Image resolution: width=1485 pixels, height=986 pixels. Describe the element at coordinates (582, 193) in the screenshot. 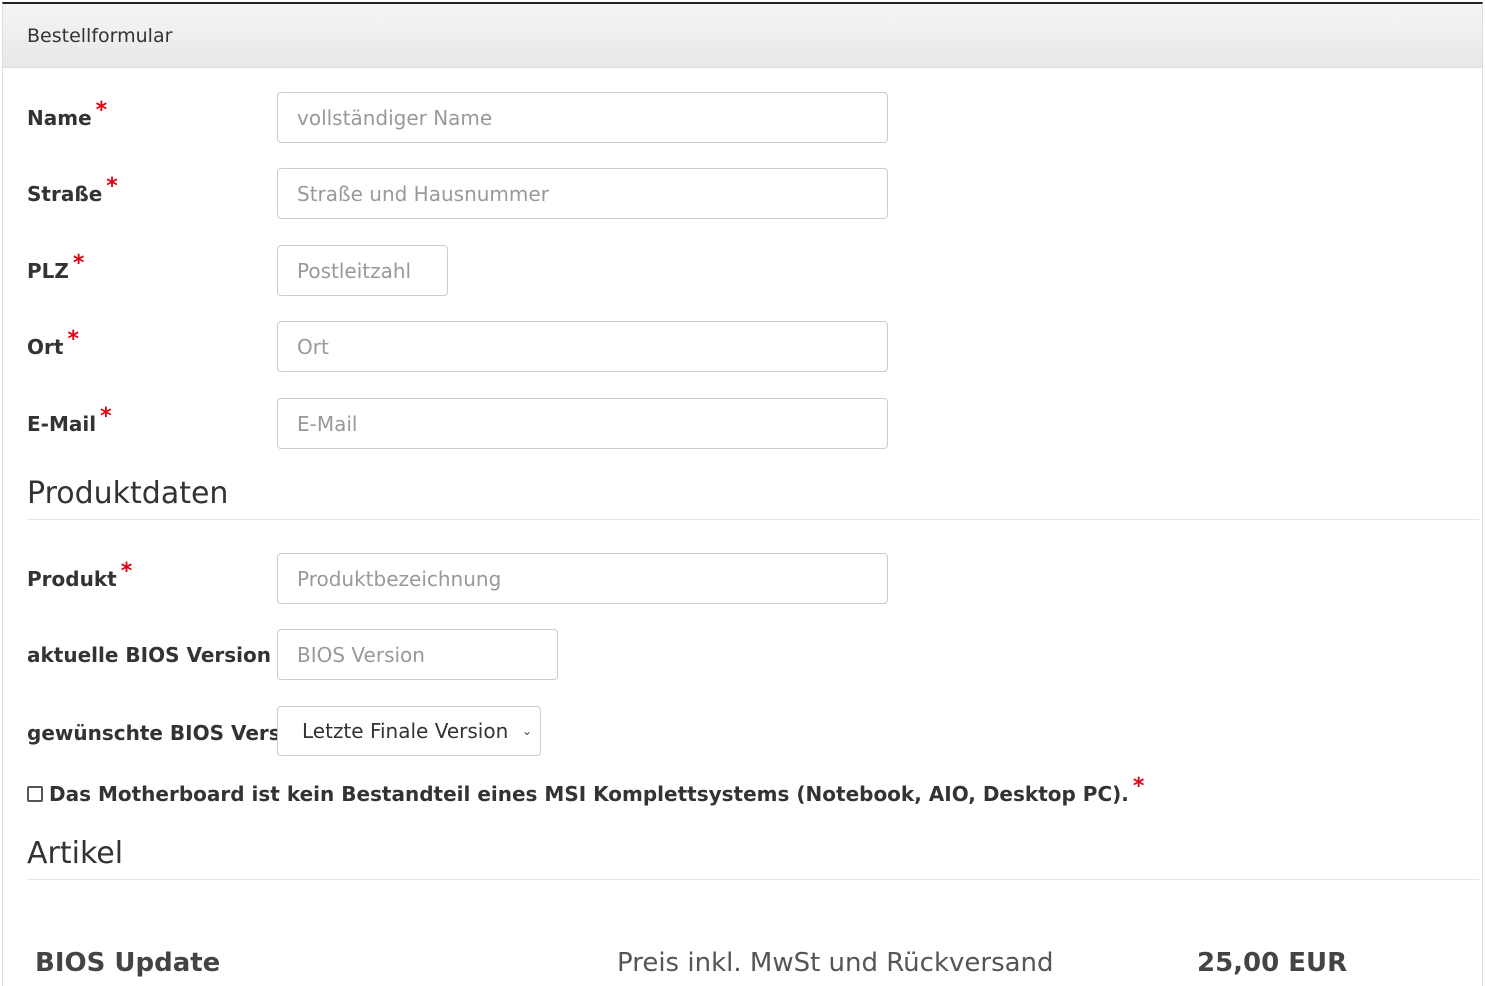

I see `strasse-input` at that location.